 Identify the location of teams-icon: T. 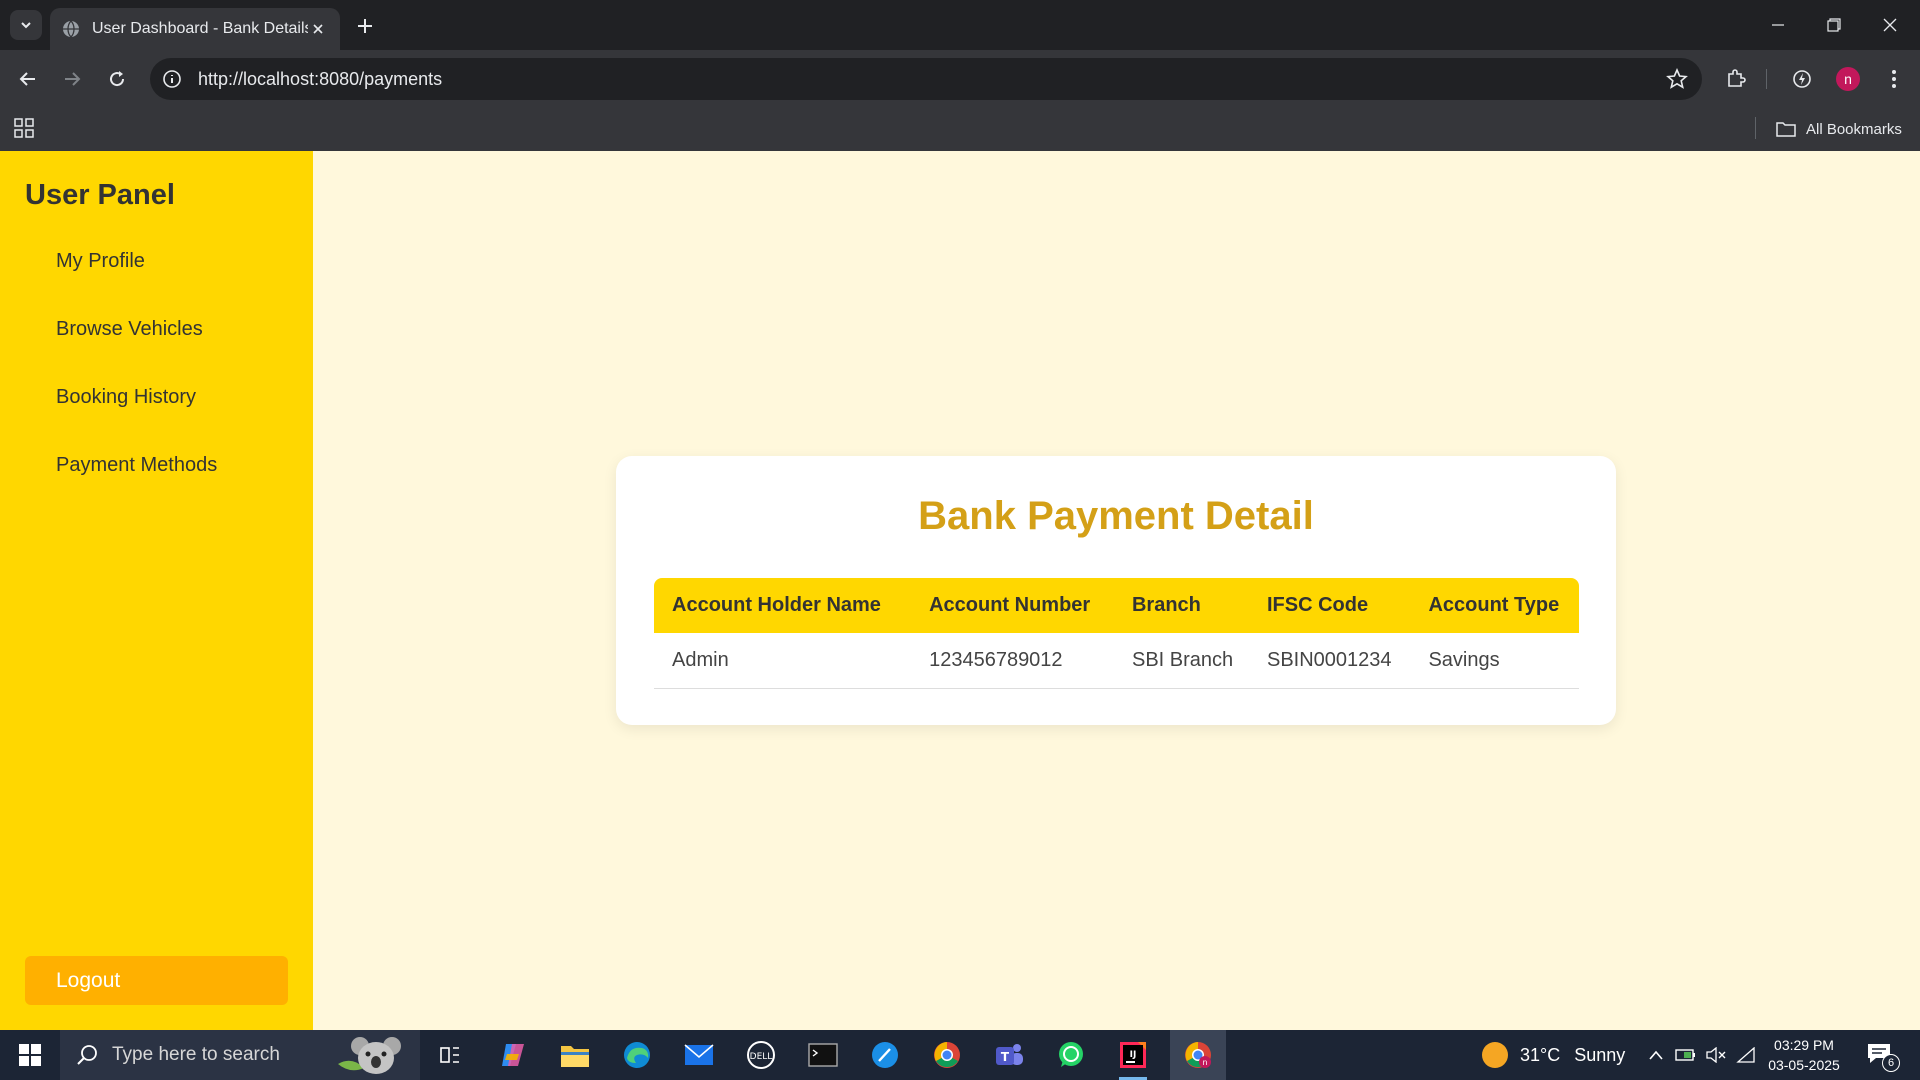
(1009, 1054).